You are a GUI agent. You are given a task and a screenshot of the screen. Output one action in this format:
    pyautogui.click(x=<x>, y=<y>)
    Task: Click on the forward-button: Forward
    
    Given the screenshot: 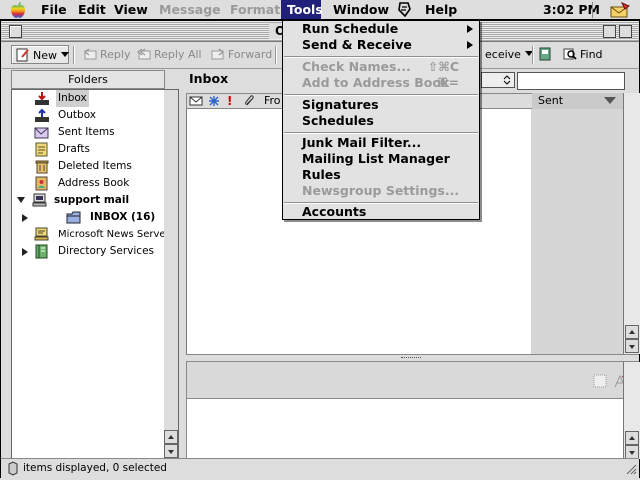 What is the action you would take?
    pyautogui.click(x=241, y=54)
    